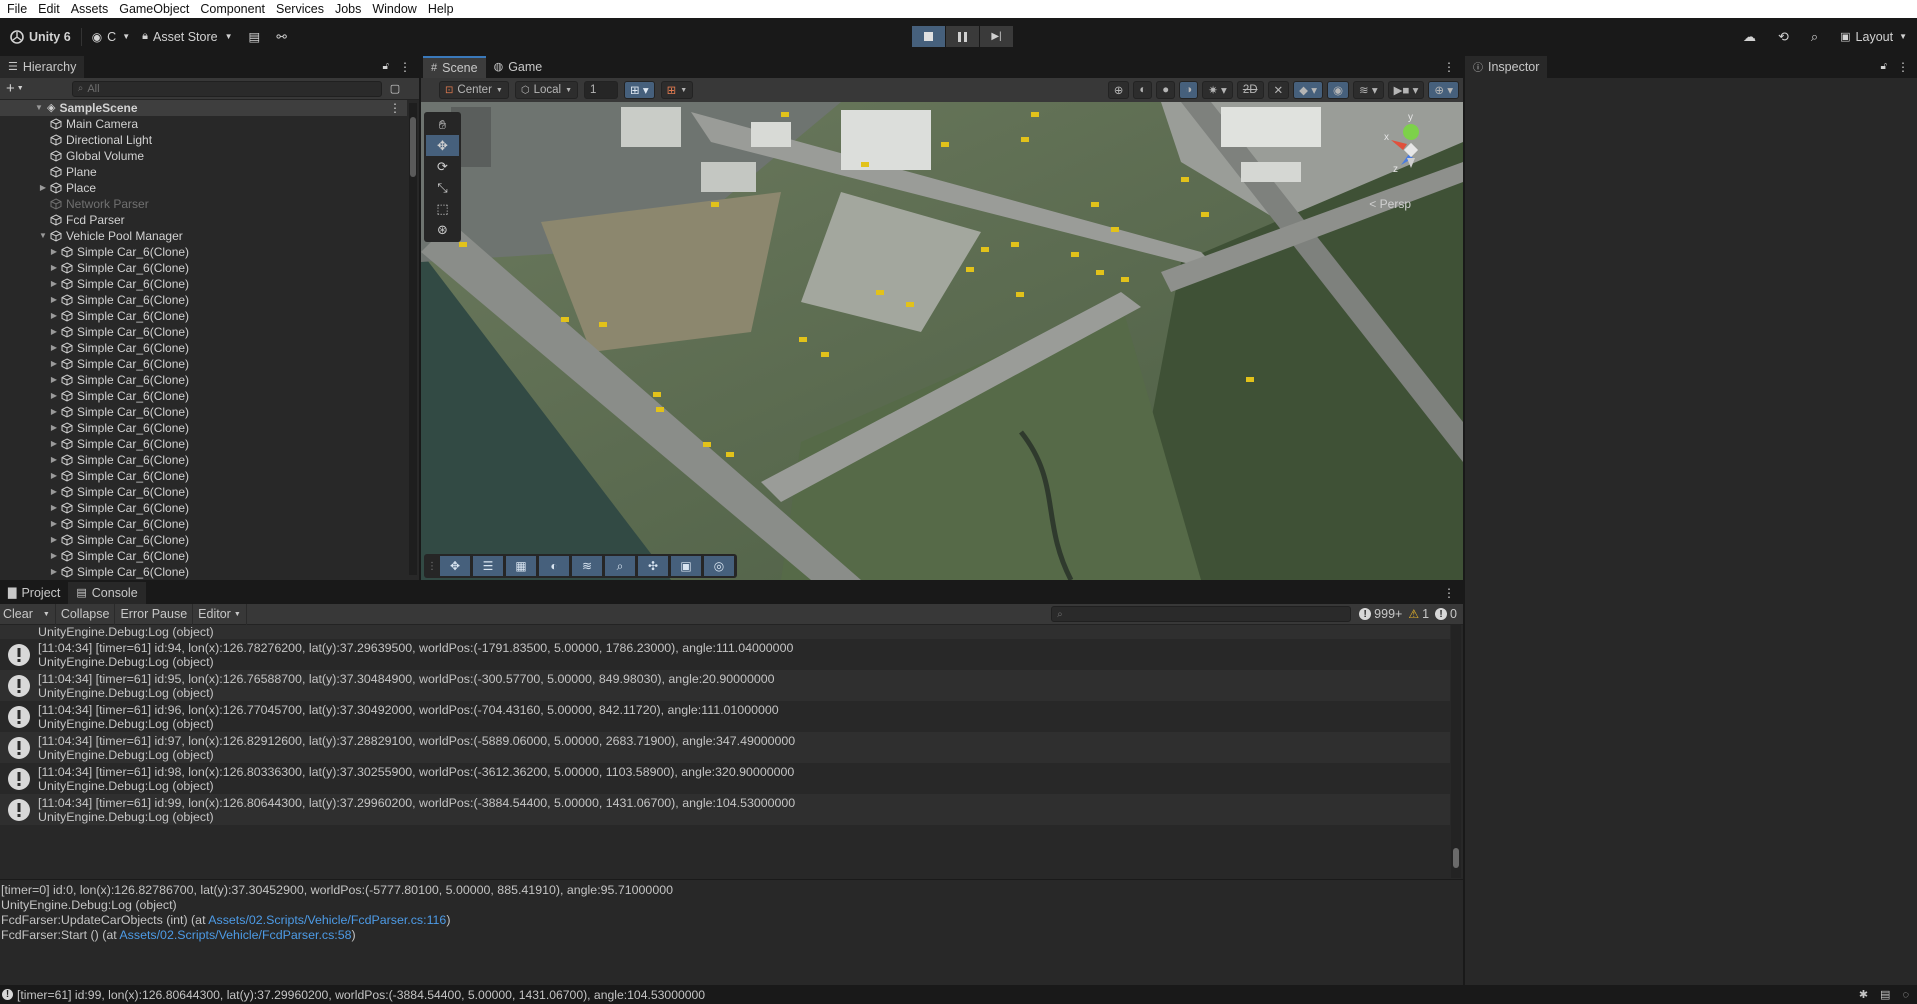  I want to click on lock-icon: 🔓︎, so click(386, 66).